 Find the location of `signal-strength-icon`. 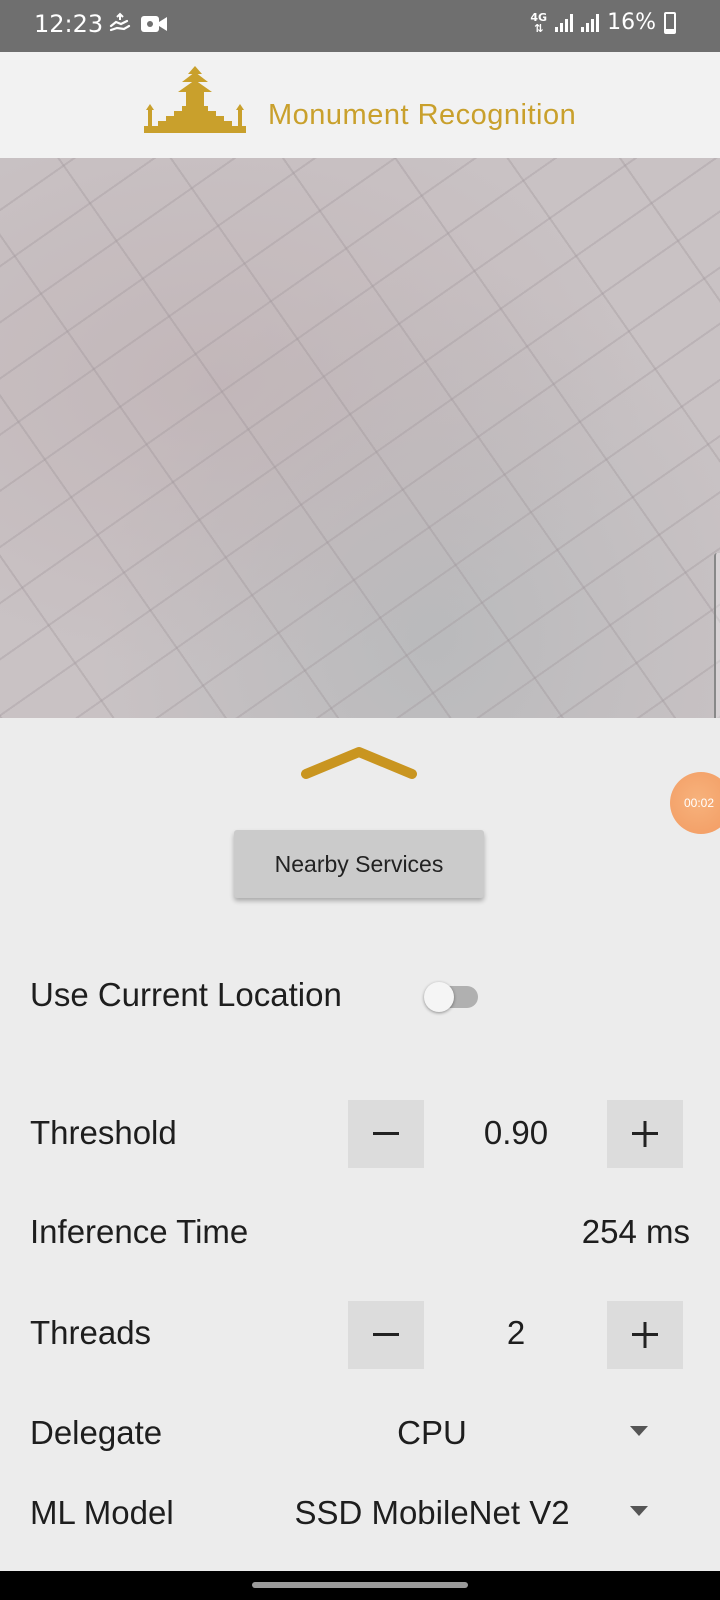

signal-strength-icon is located at coordinates (564, 22).